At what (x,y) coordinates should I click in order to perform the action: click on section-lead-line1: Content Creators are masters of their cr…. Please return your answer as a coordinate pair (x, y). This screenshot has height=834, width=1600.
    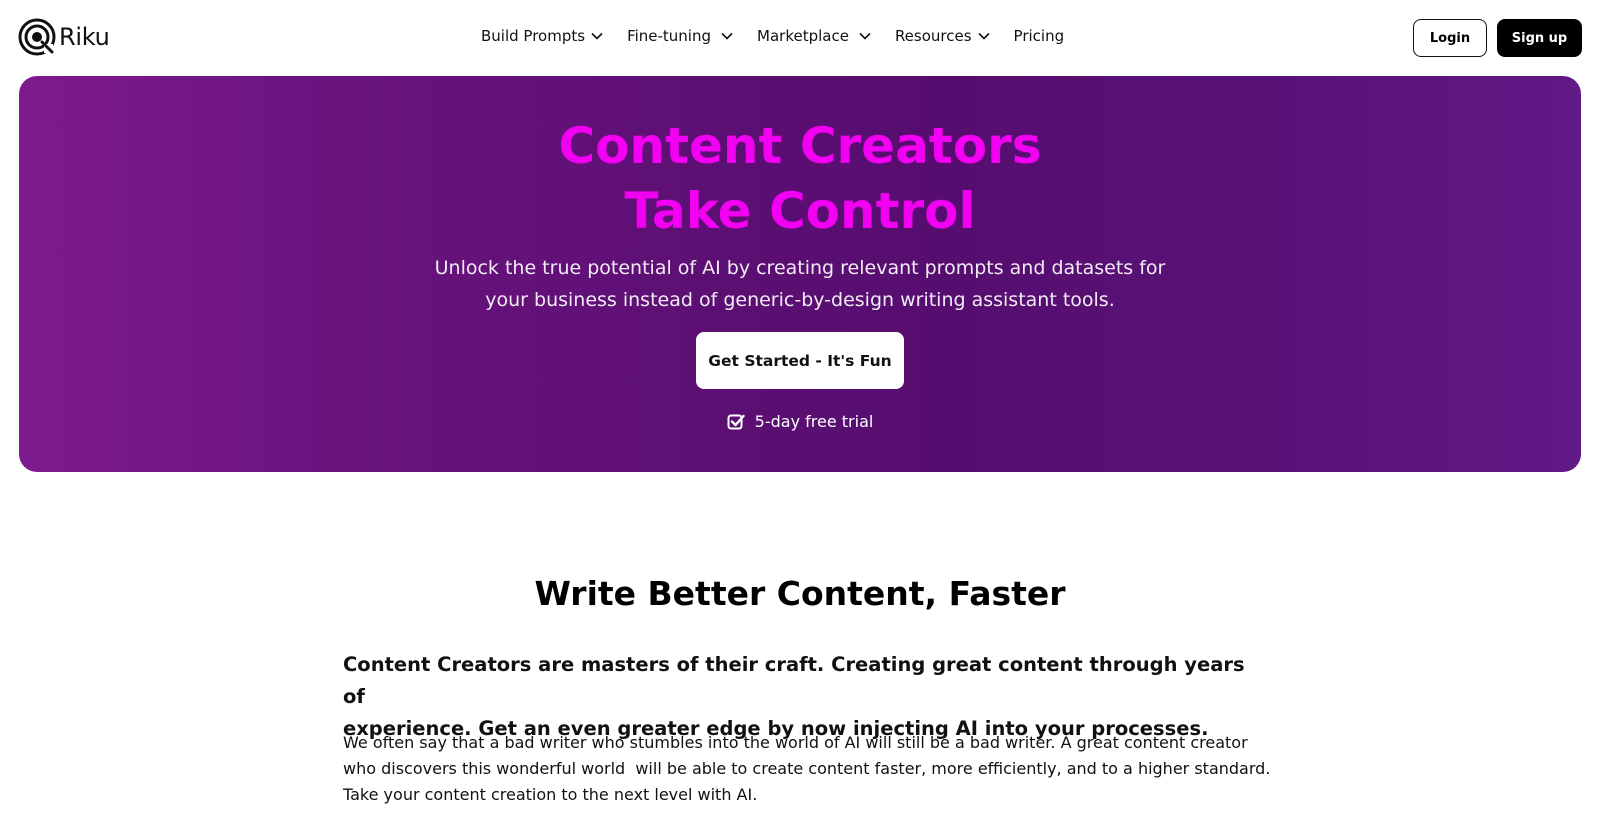
    Looking at the image, I should click on (794, 680).